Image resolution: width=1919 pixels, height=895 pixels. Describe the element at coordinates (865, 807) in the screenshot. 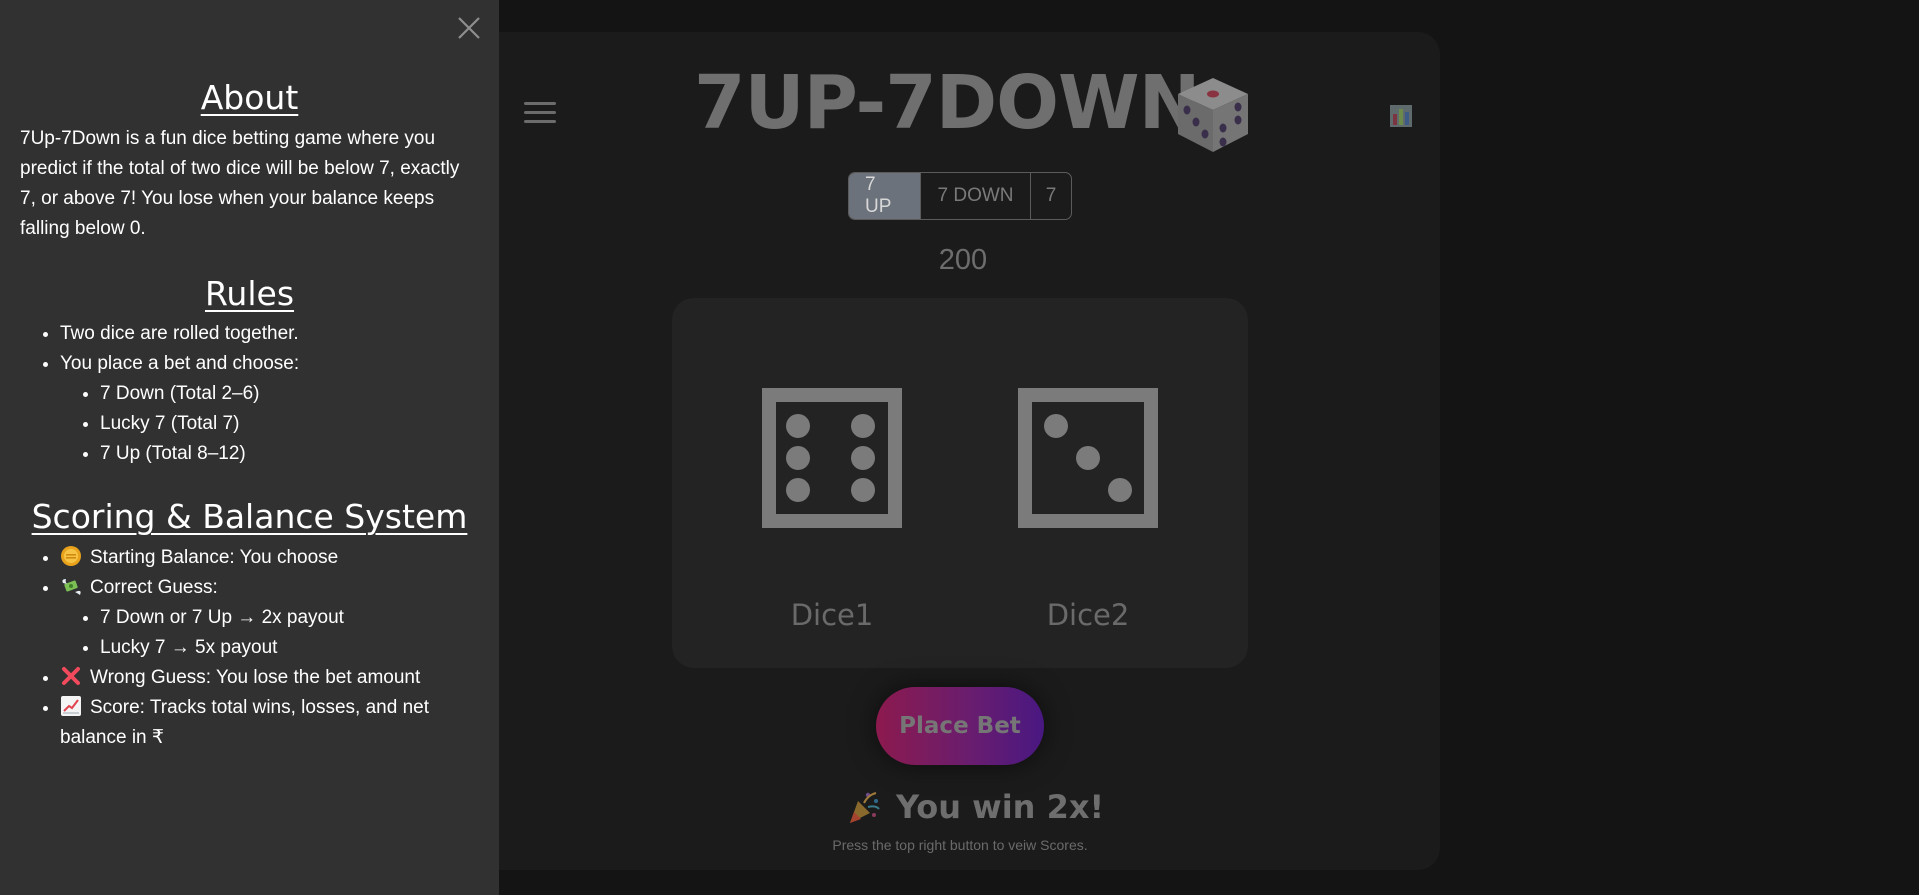

I see `party-popper-icon` at that location.